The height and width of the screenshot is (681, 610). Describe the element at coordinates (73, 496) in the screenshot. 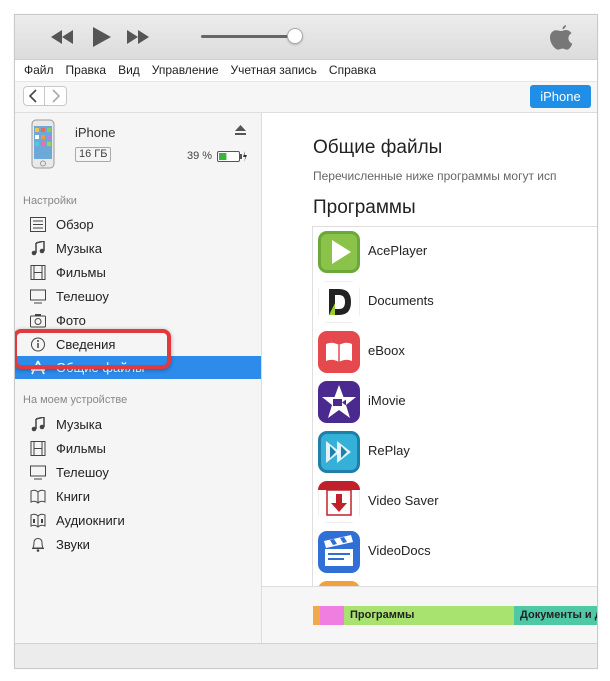

I see `sidebar-item-label: Книги` at that location.